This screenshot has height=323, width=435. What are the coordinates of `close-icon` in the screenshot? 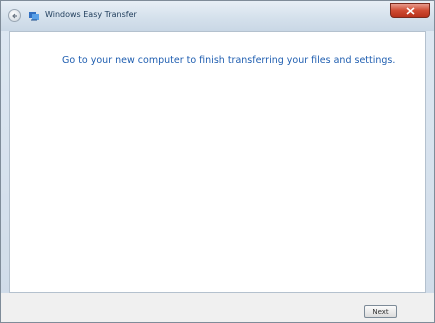 It's located at (410, 11).